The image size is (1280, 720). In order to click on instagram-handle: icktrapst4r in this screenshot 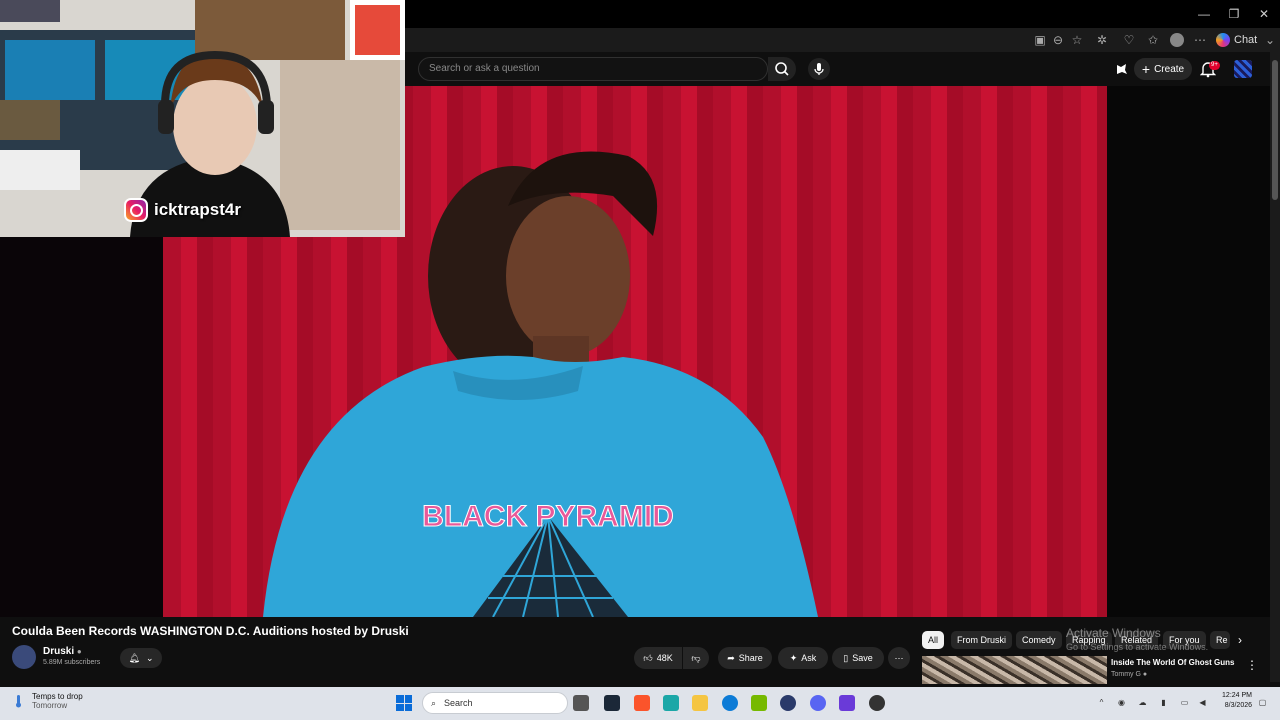, I will do `click(197, 209)`.